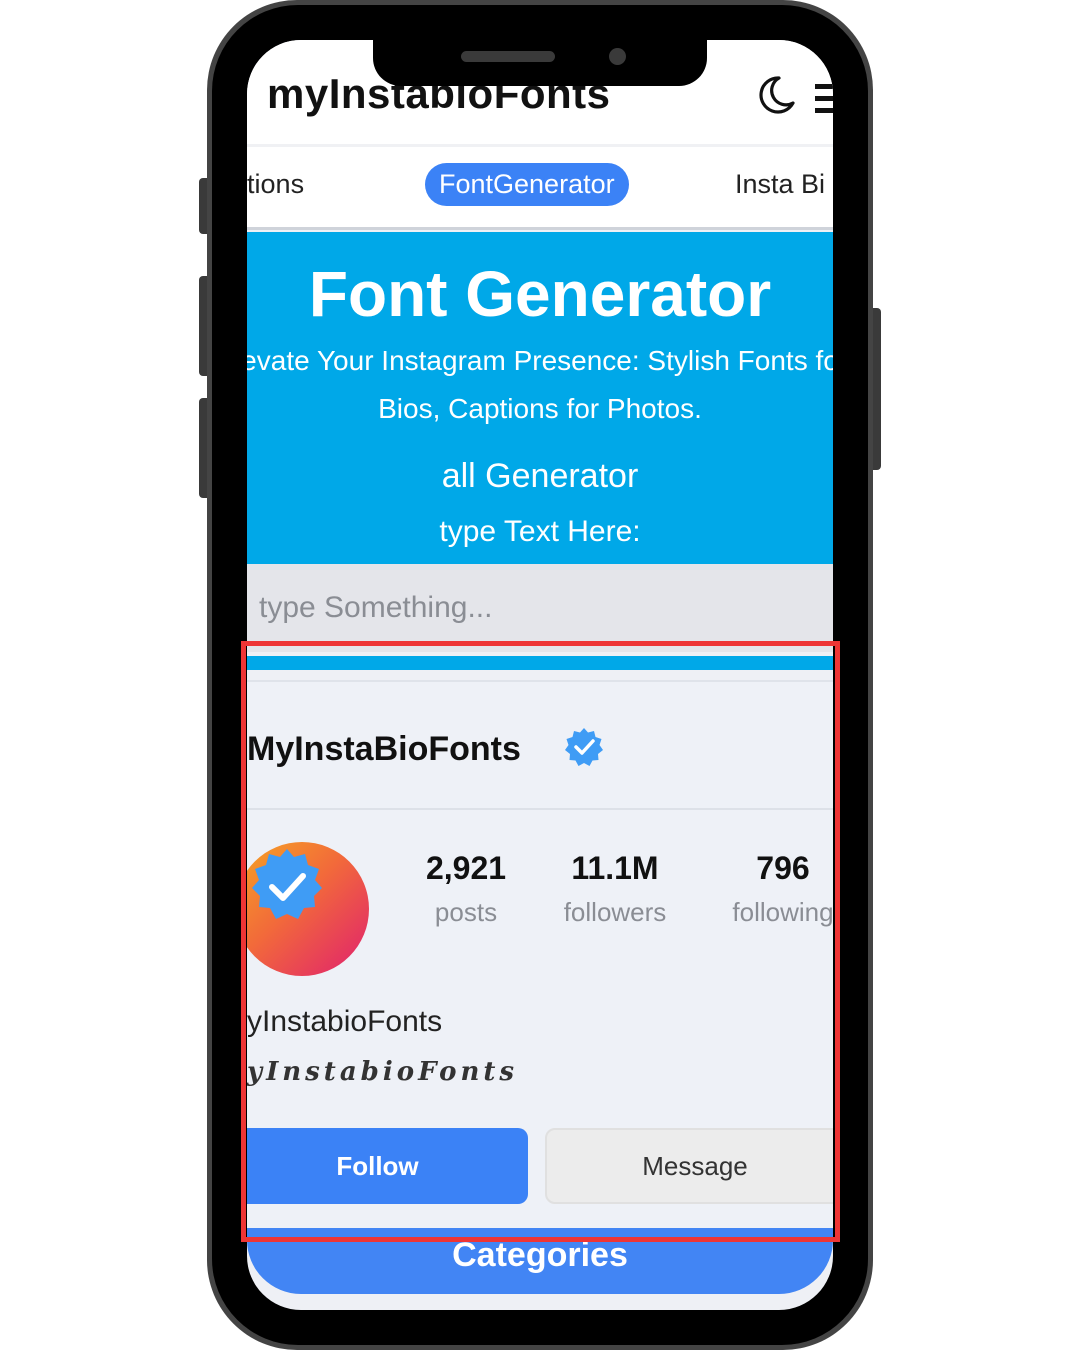  I want to click on tab-captions: aptions, so click(275, 184).